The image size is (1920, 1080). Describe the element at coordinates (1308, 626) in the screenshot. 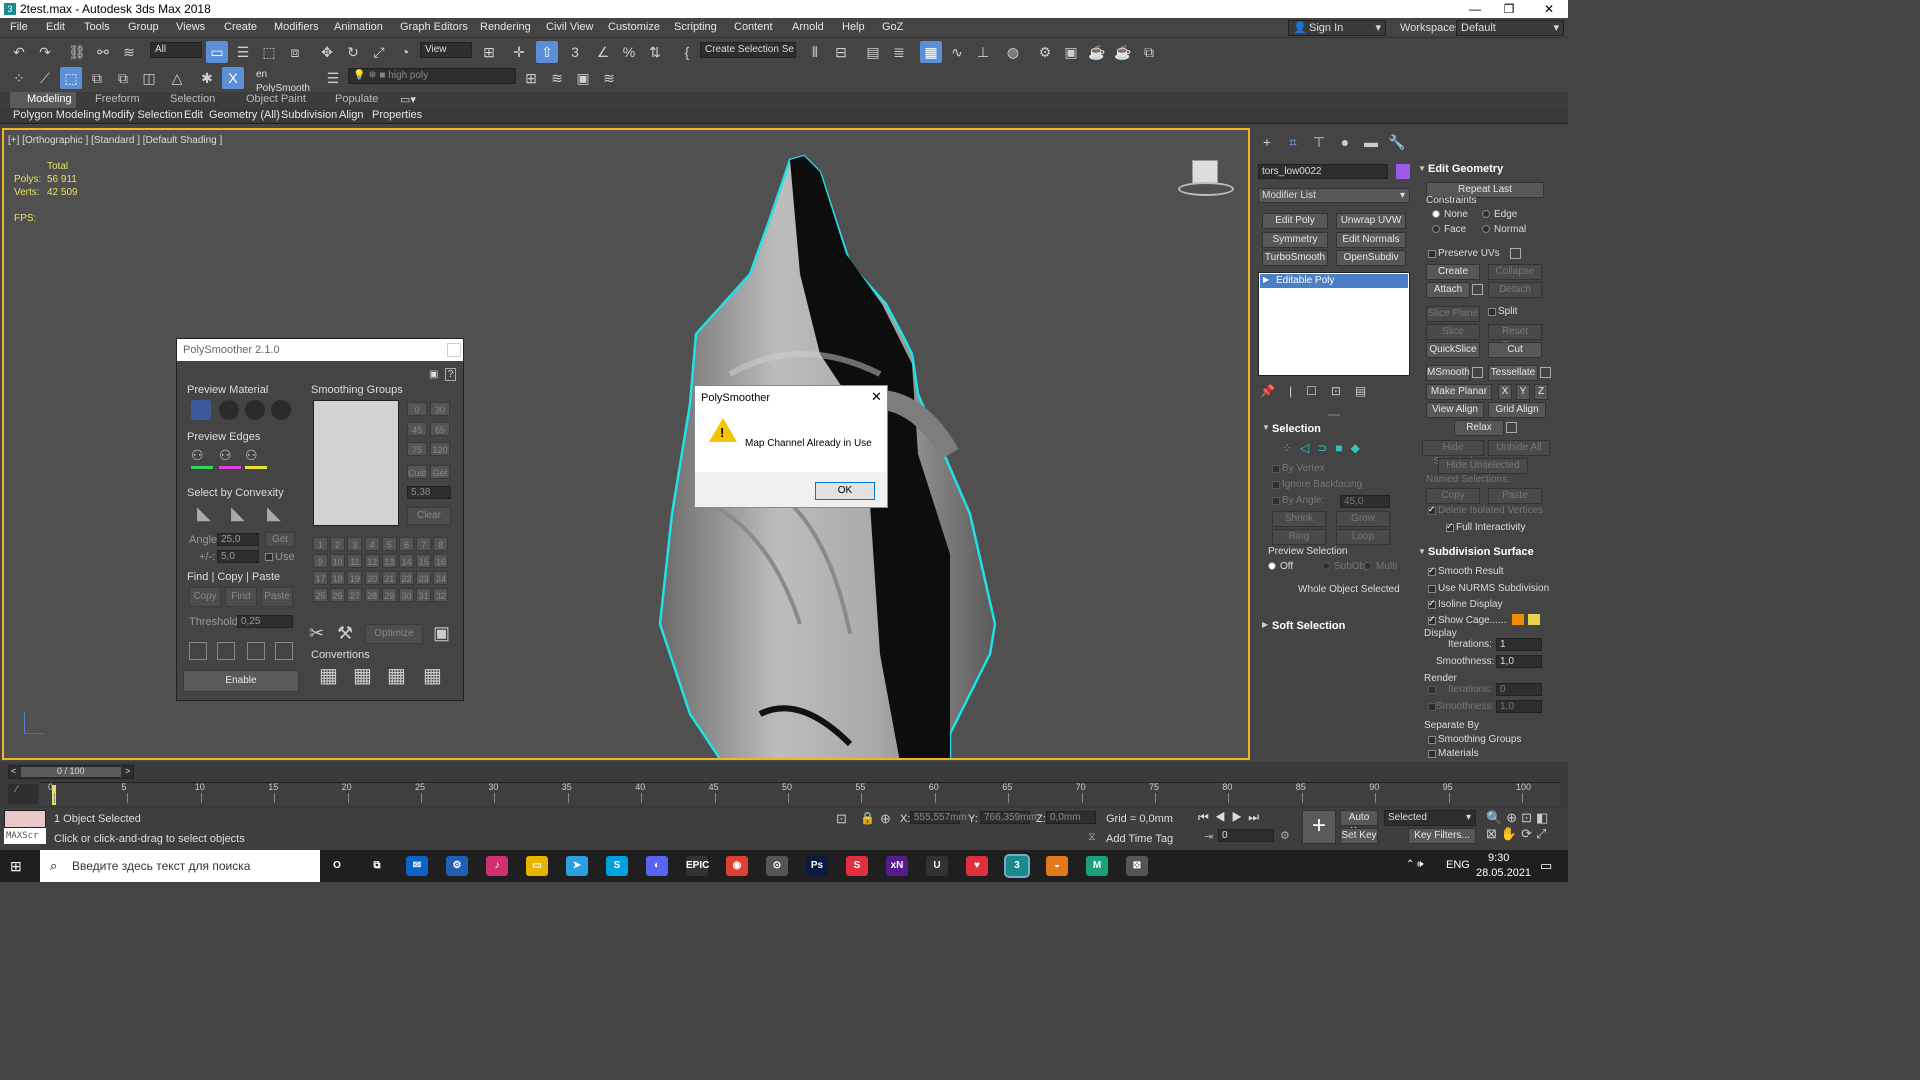

I see `soft-selection-rollout-title: Soft Selection` at that location.